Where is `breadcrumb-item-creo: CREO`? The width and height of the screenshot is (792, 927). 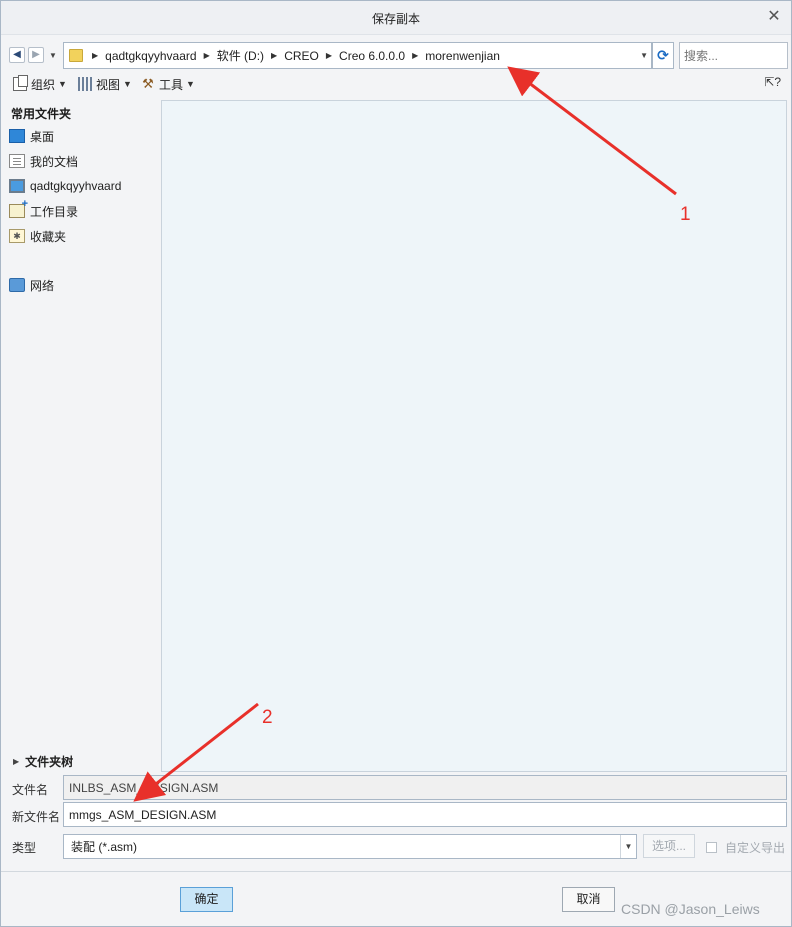 breadcrumb-item-creo: CREO is located at coordinates (301, 56).